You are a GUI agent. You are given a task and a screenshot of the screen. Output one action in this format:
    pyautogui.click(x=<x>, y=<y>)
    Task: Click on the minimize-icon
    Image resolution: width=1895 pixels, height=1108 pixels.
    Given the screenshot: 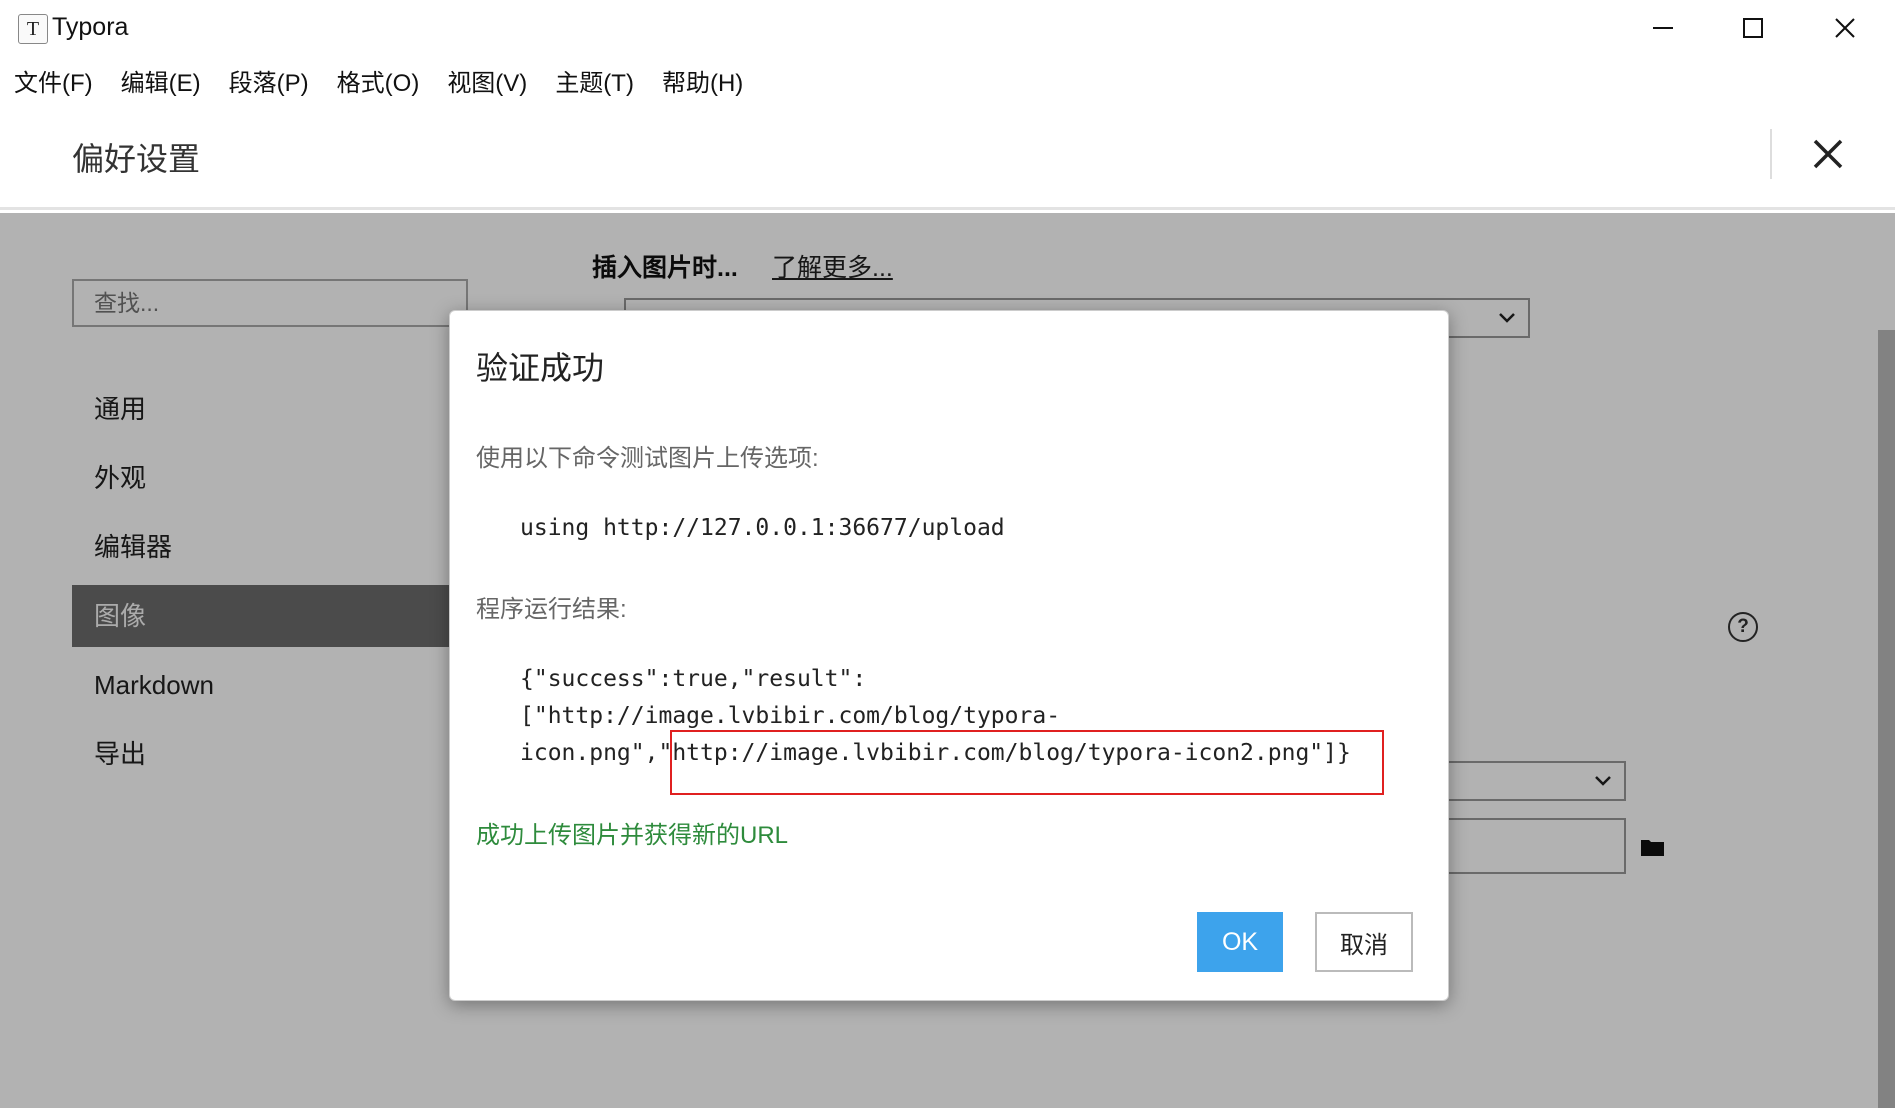 What is the action you would take?
    pyautogui.click(x=1663, y=28)
    